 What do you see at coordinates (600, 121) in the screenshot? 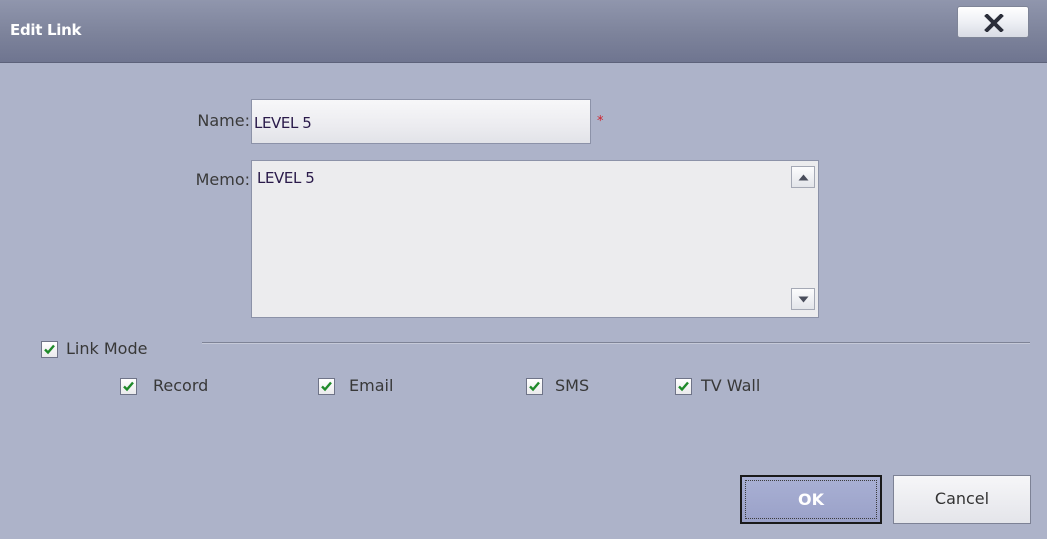
I see `required-marker: *` at bounding box center [600, 121].